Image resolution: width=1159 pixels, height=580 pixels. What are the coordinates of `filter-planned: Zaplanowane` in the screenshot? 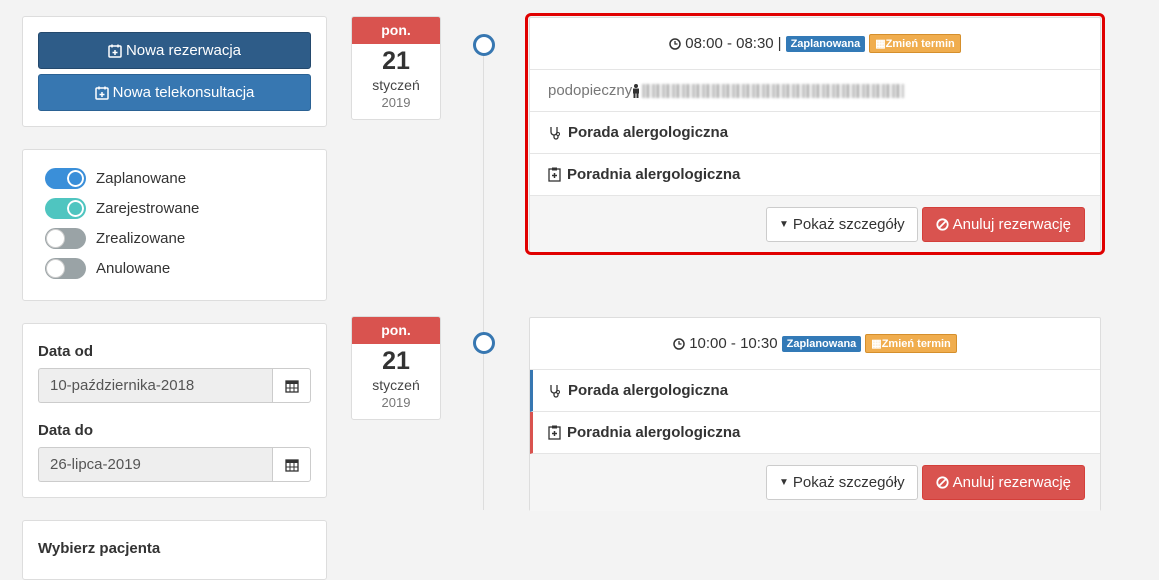 It's located at (115, 178).